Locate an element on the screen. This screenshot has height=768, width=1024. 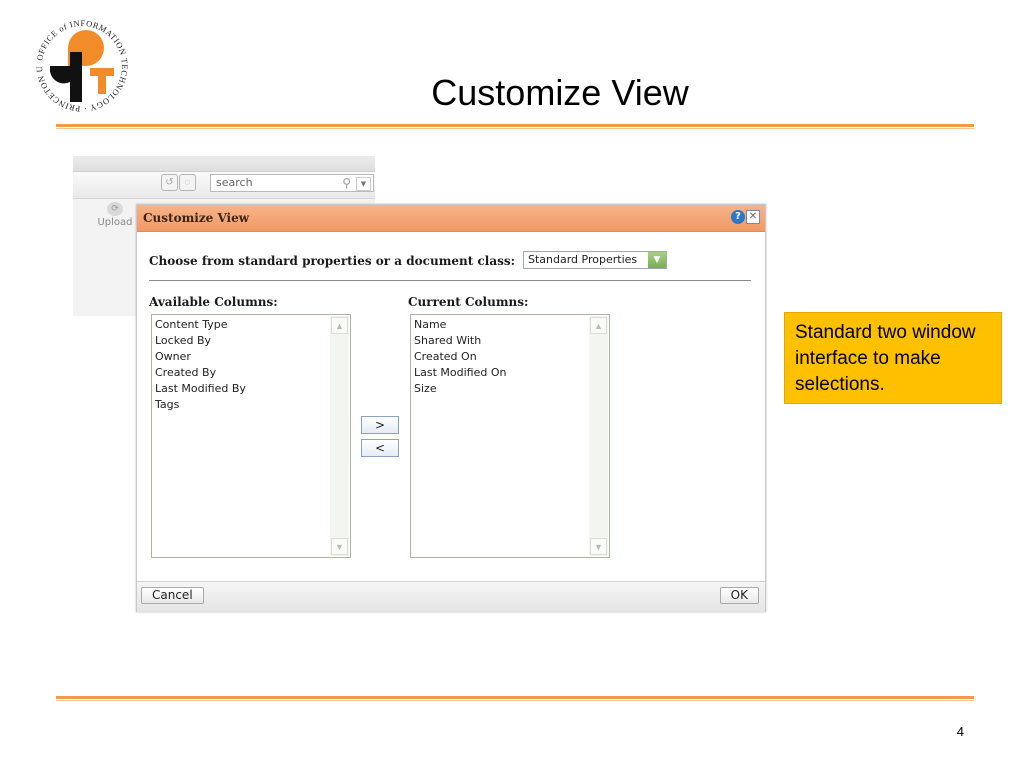
list-item: Created By is located at coordinates (200, 373).